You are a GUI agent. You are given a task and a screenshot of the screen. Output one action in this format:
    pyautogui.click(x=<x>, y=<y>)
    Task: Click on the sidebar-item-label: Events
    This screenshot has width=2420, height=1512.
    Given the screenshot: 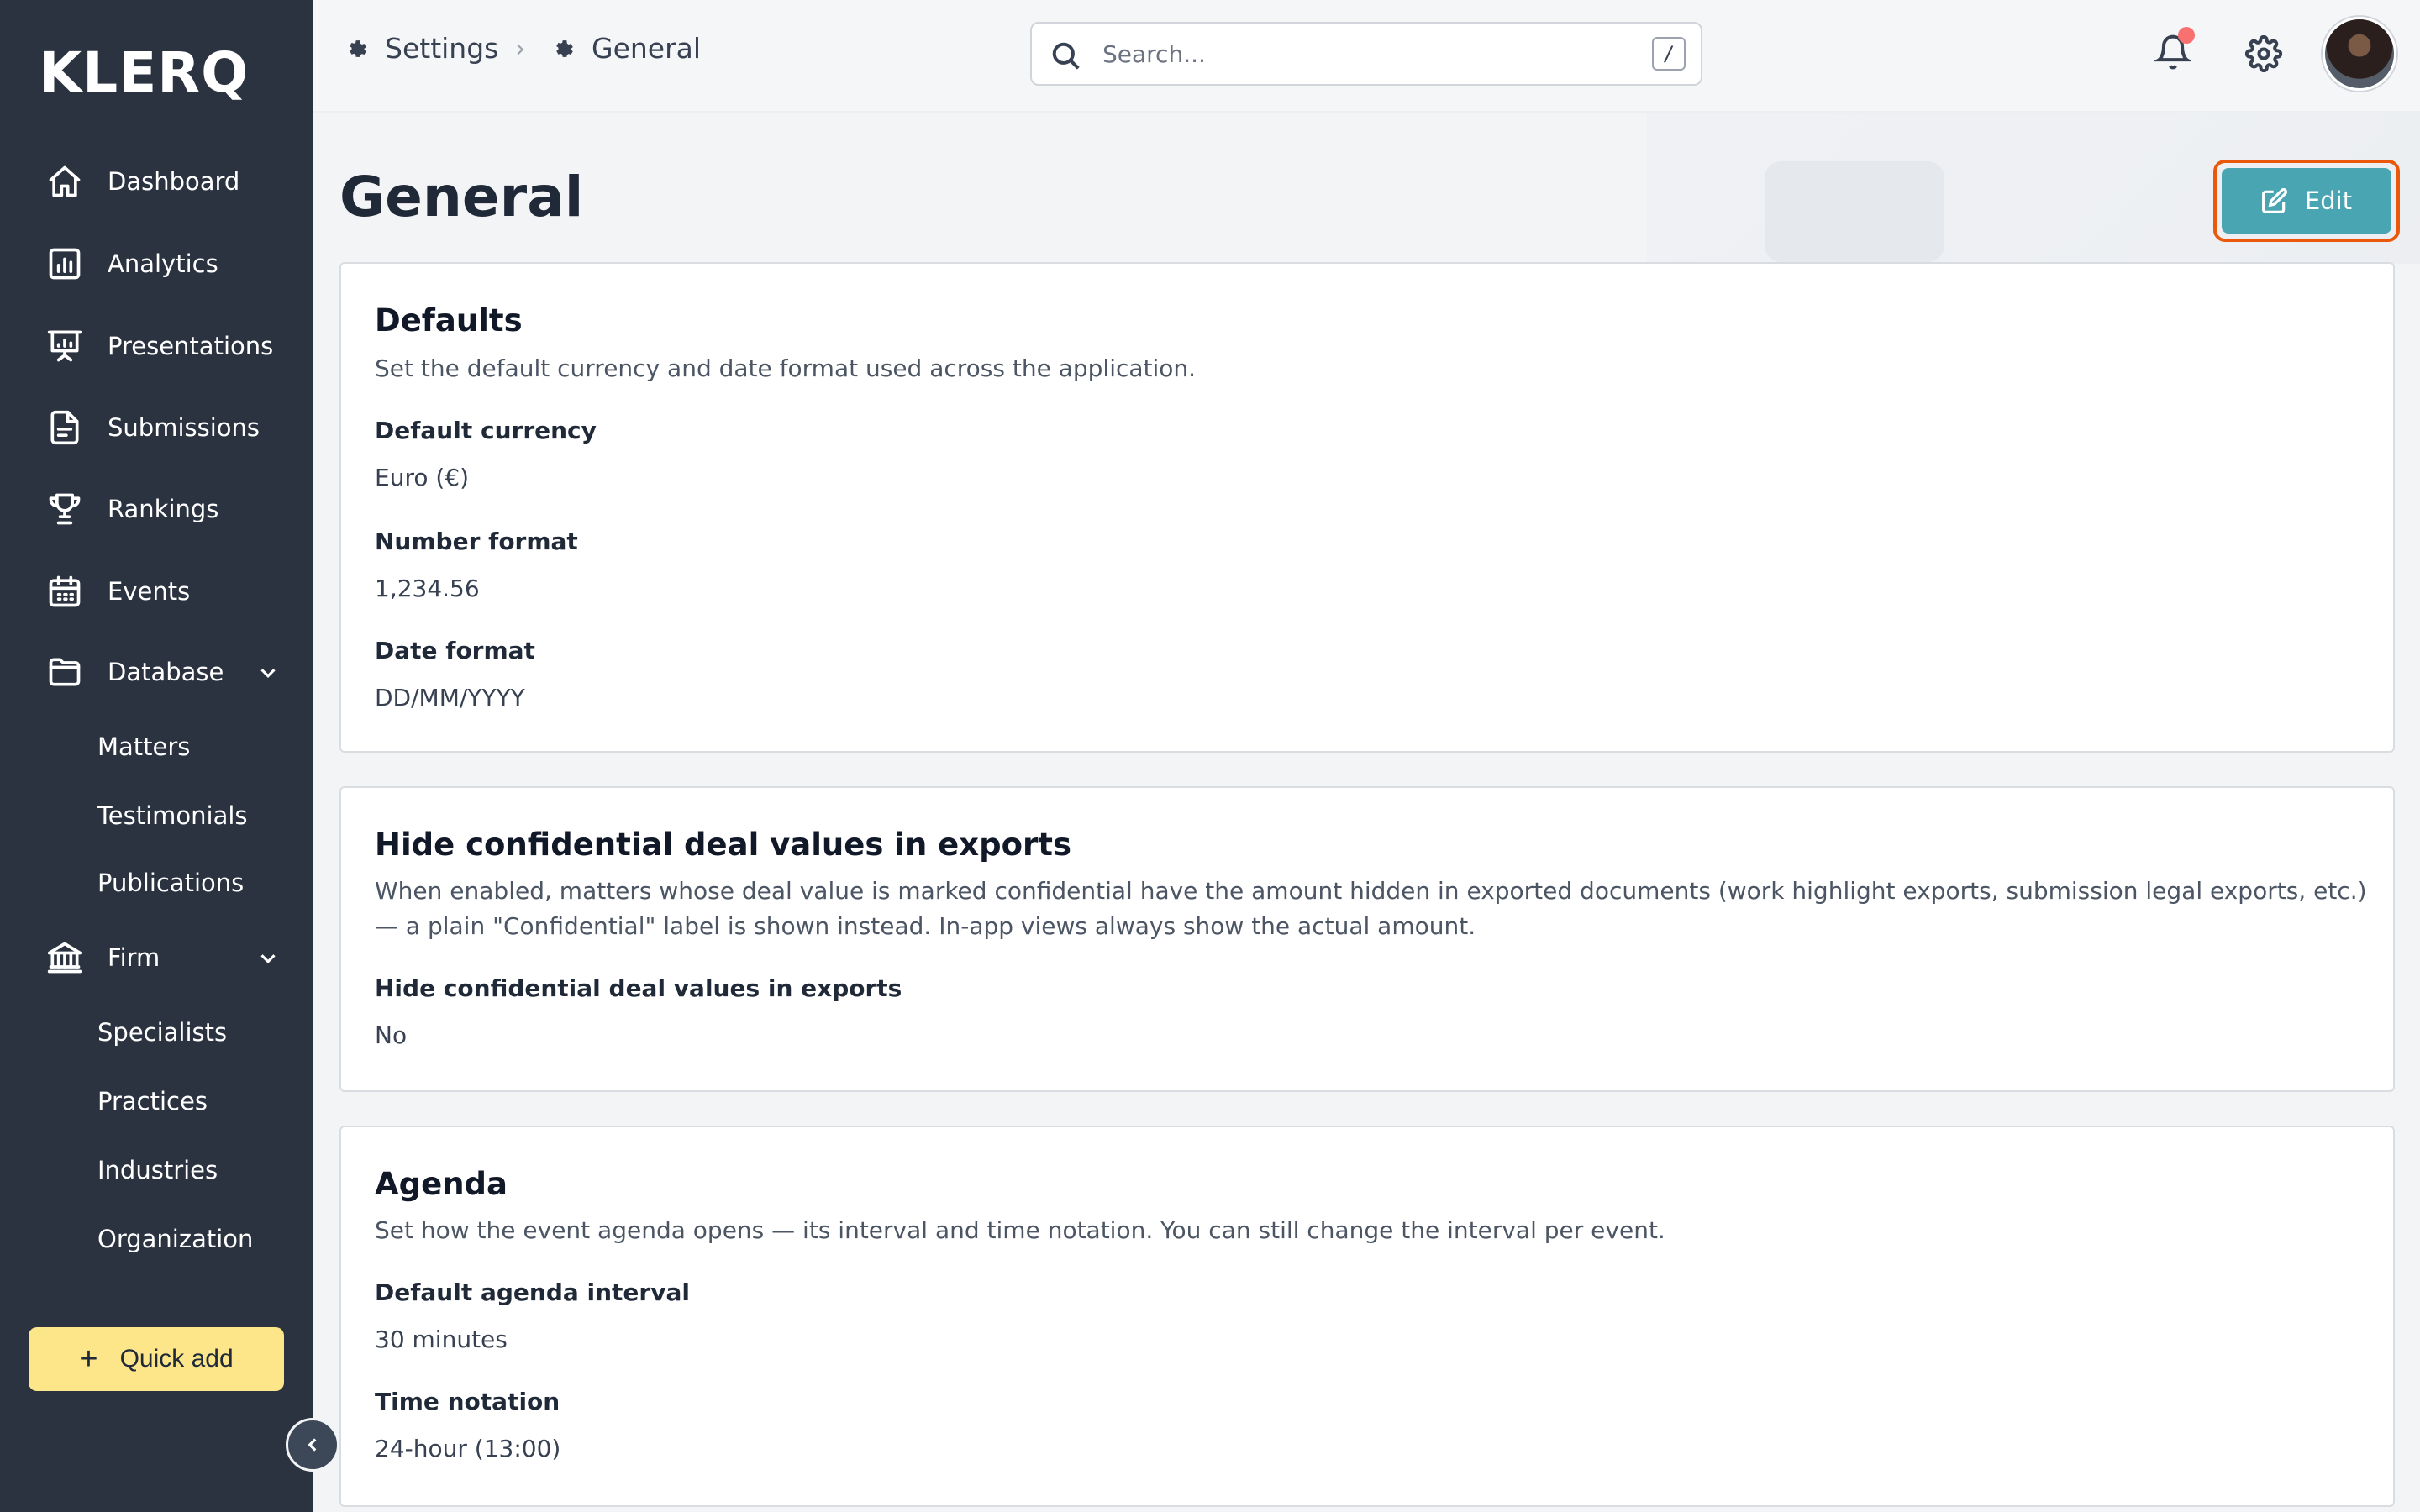 What is the action you would take?
    pyautogui.click(x=149, y=591)
    